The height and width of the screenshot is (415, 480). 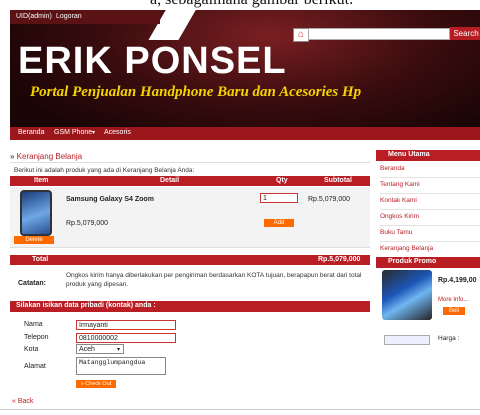 What do you see at coordinates (87, 349) in the screenshot?
I see `kota-value: Aceh` at bounding box center [87, 349].